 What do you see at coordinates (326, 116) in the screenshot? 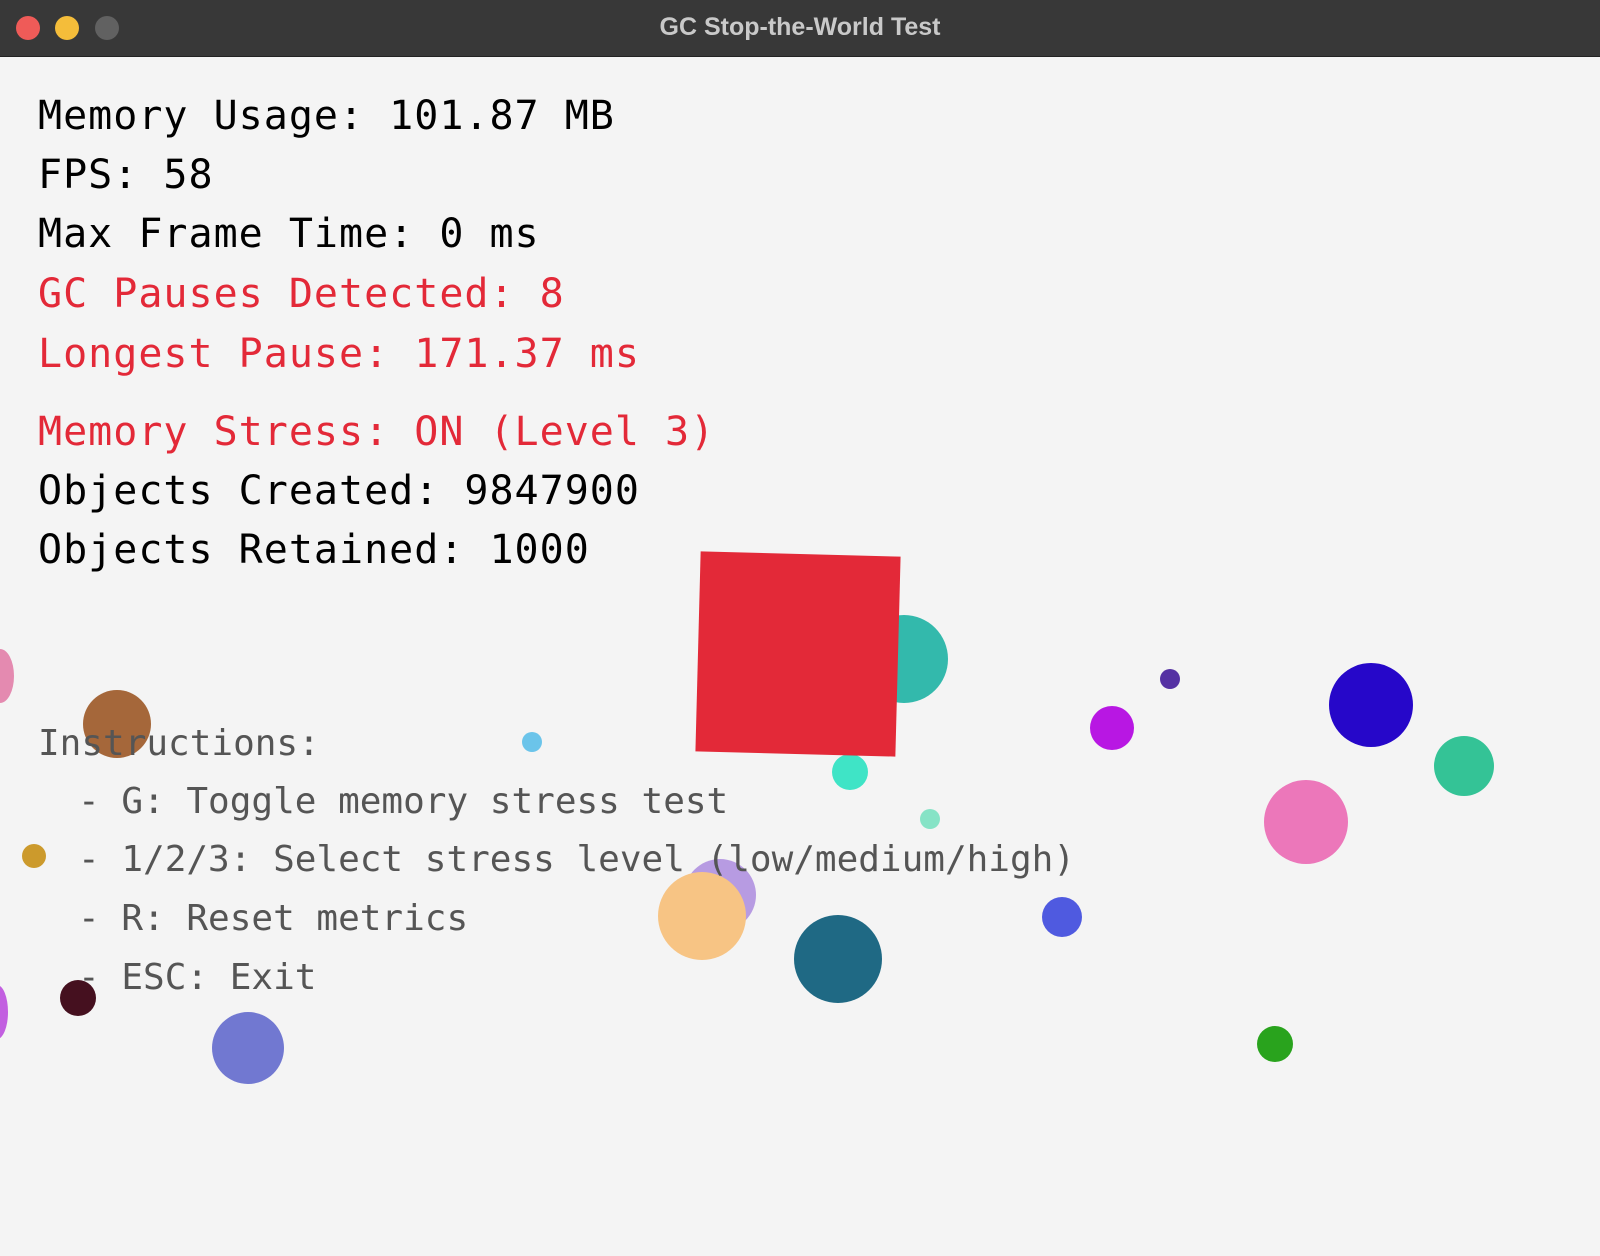
I see `memory-usage-label: Memory Usage: 101.87 MB` at bounding box center [326, 116].